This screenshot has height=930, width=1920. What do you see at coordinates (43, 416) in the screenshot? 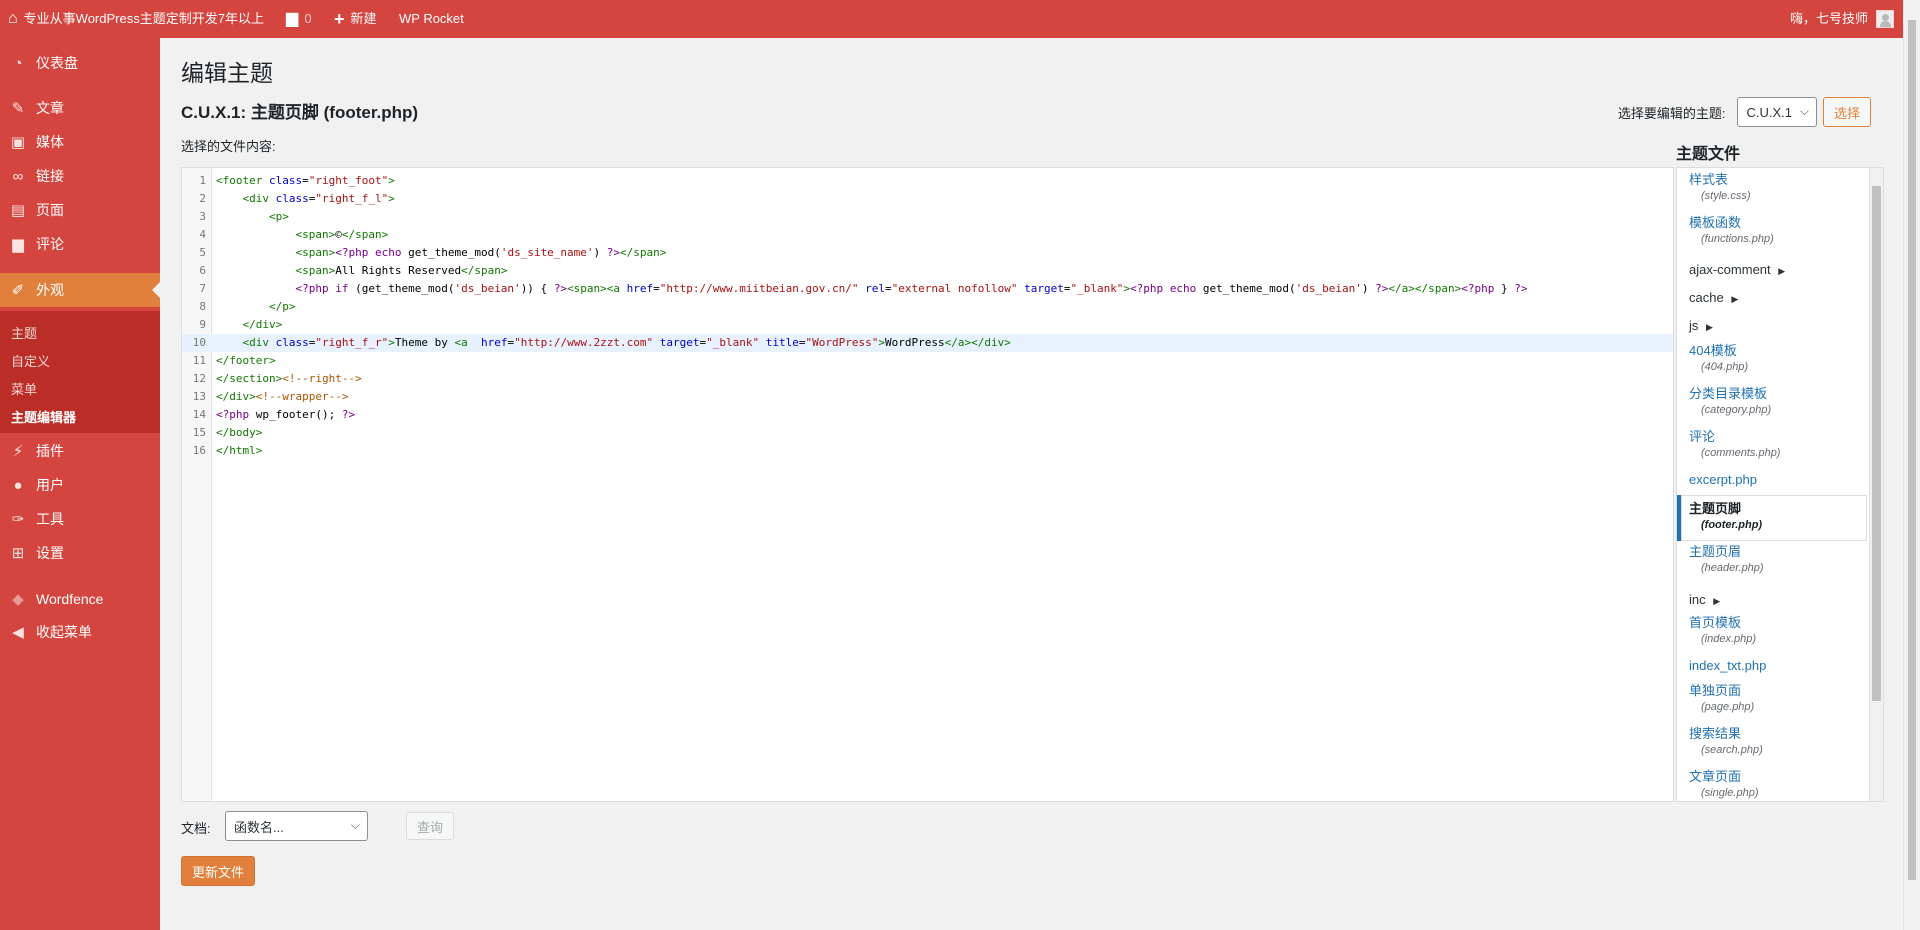
I see `submenu-theme-editor: 主题编辑器` at bounding box center [43, 416].